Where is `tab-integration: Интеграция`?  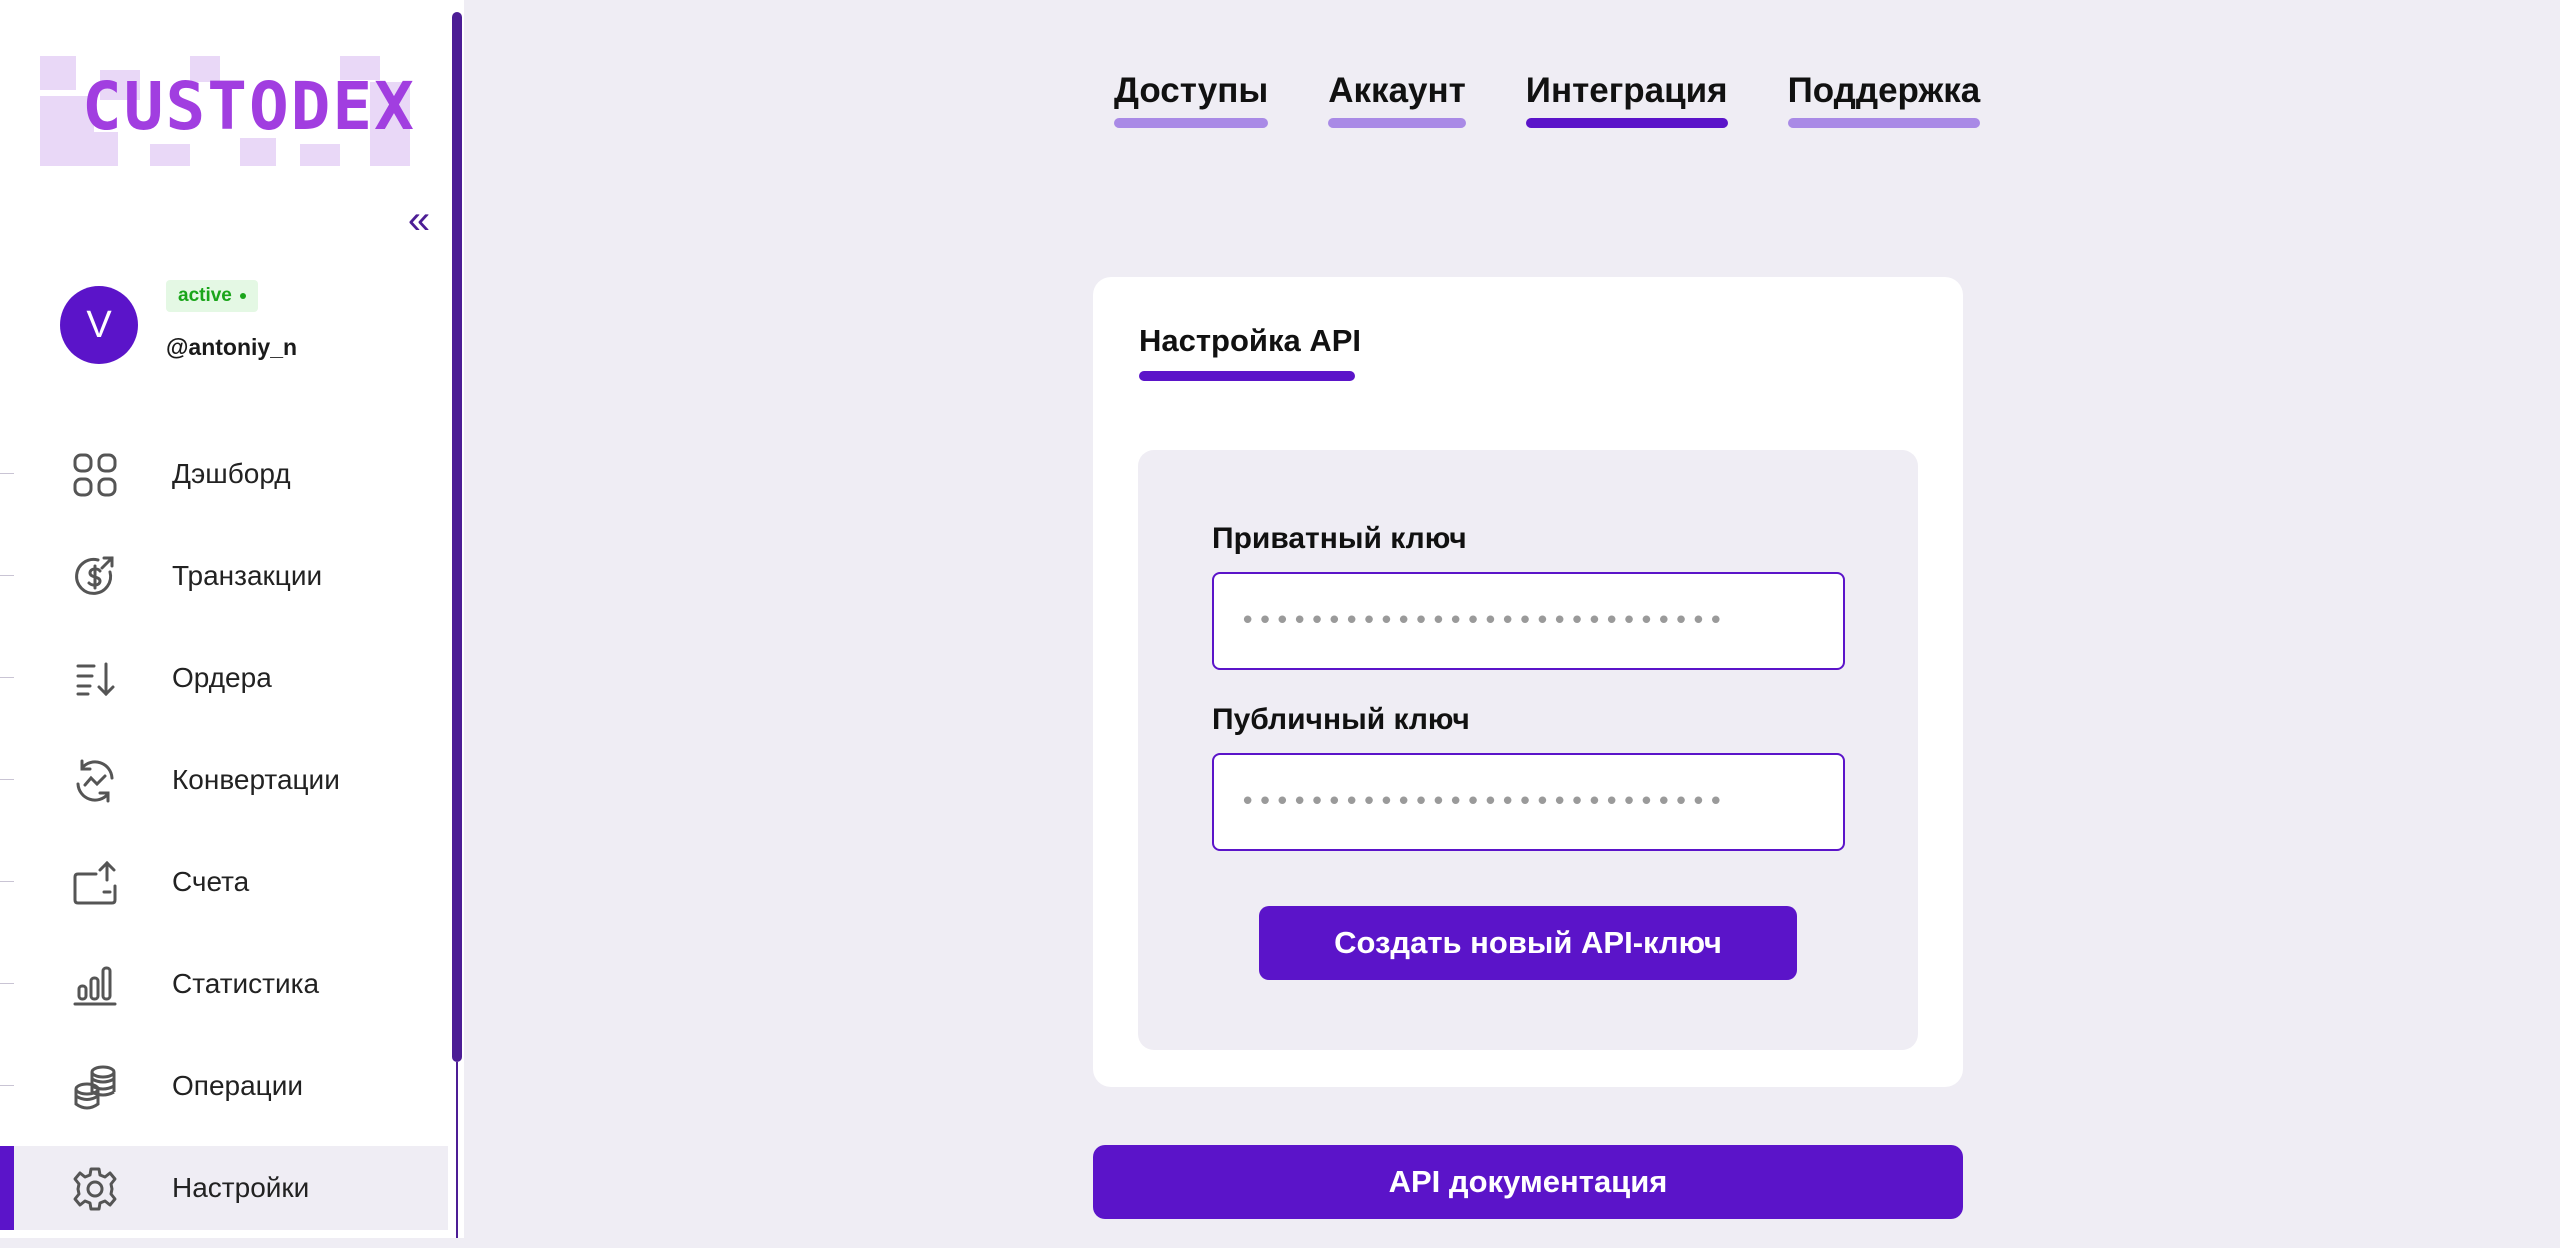 tab-integration: Интеграция is located at coordinates (1626, 97).